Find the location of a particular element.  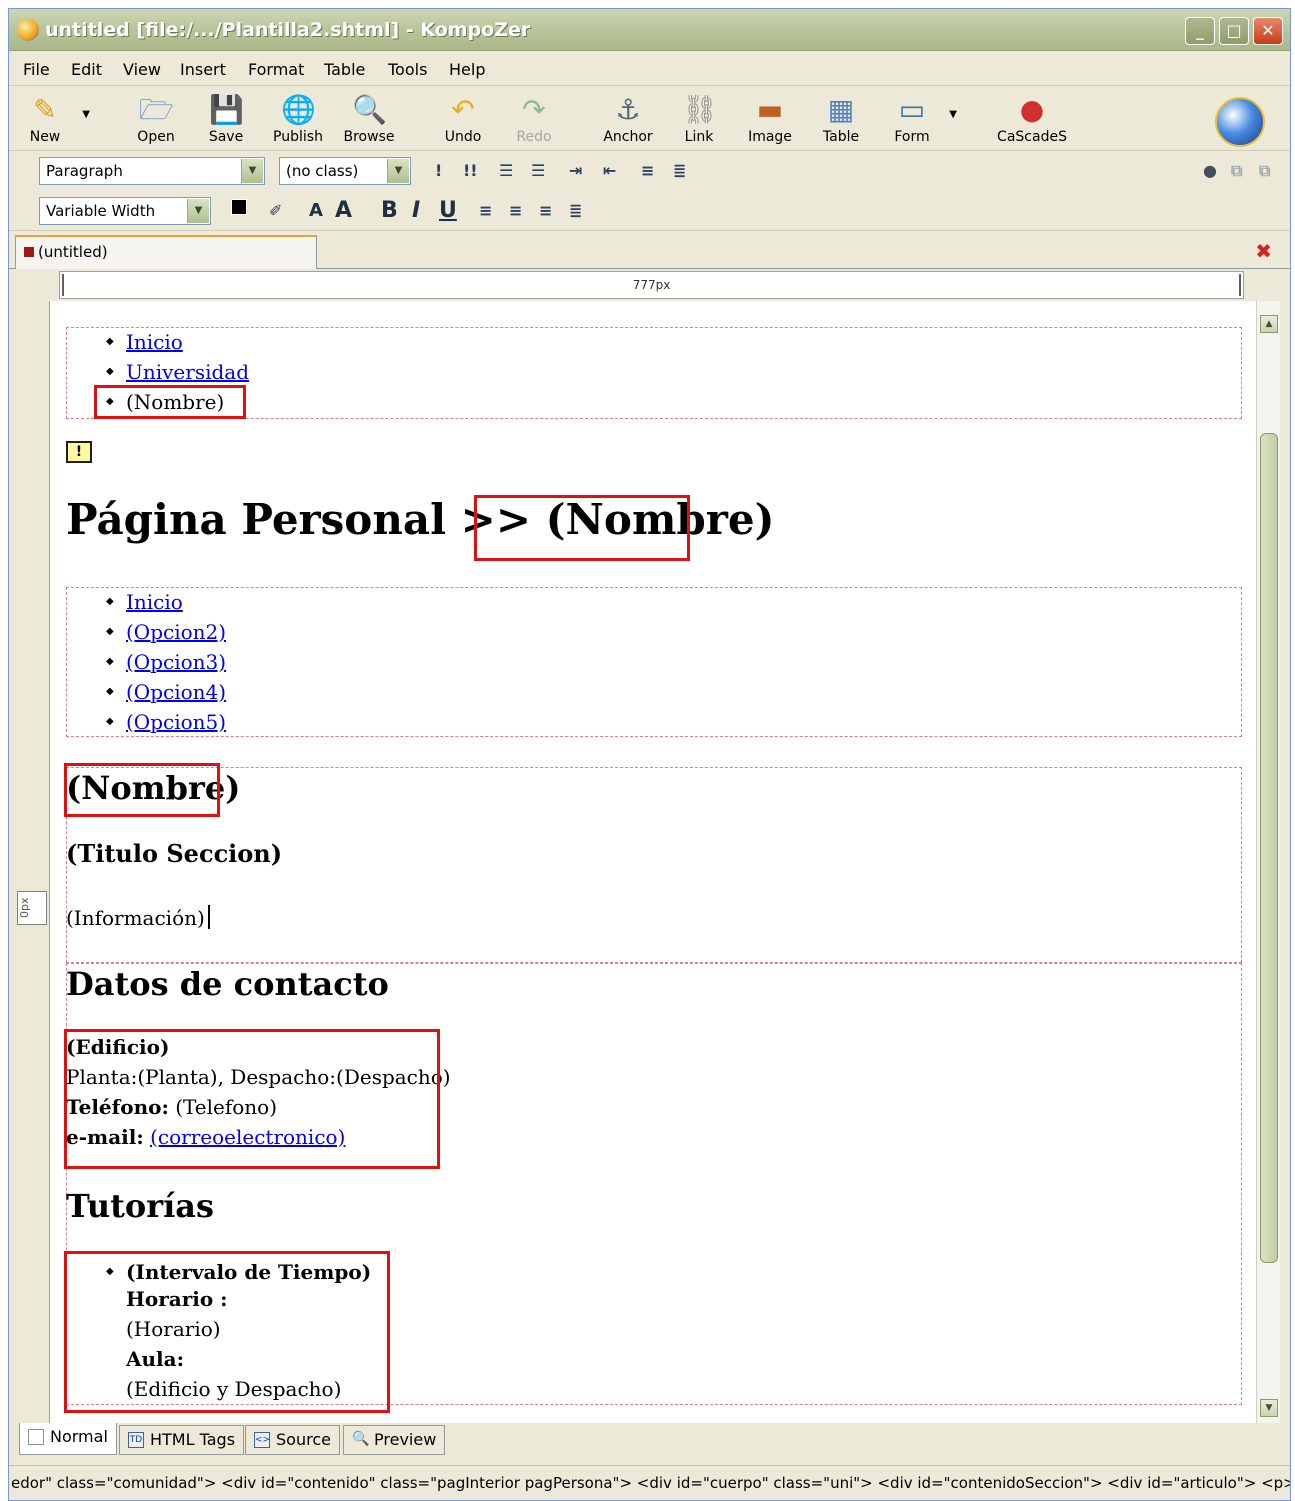

view-mode-tabs: Normal TD HTML Tags <> Source 🔍 Preview is located at coordinates (649, 1443).